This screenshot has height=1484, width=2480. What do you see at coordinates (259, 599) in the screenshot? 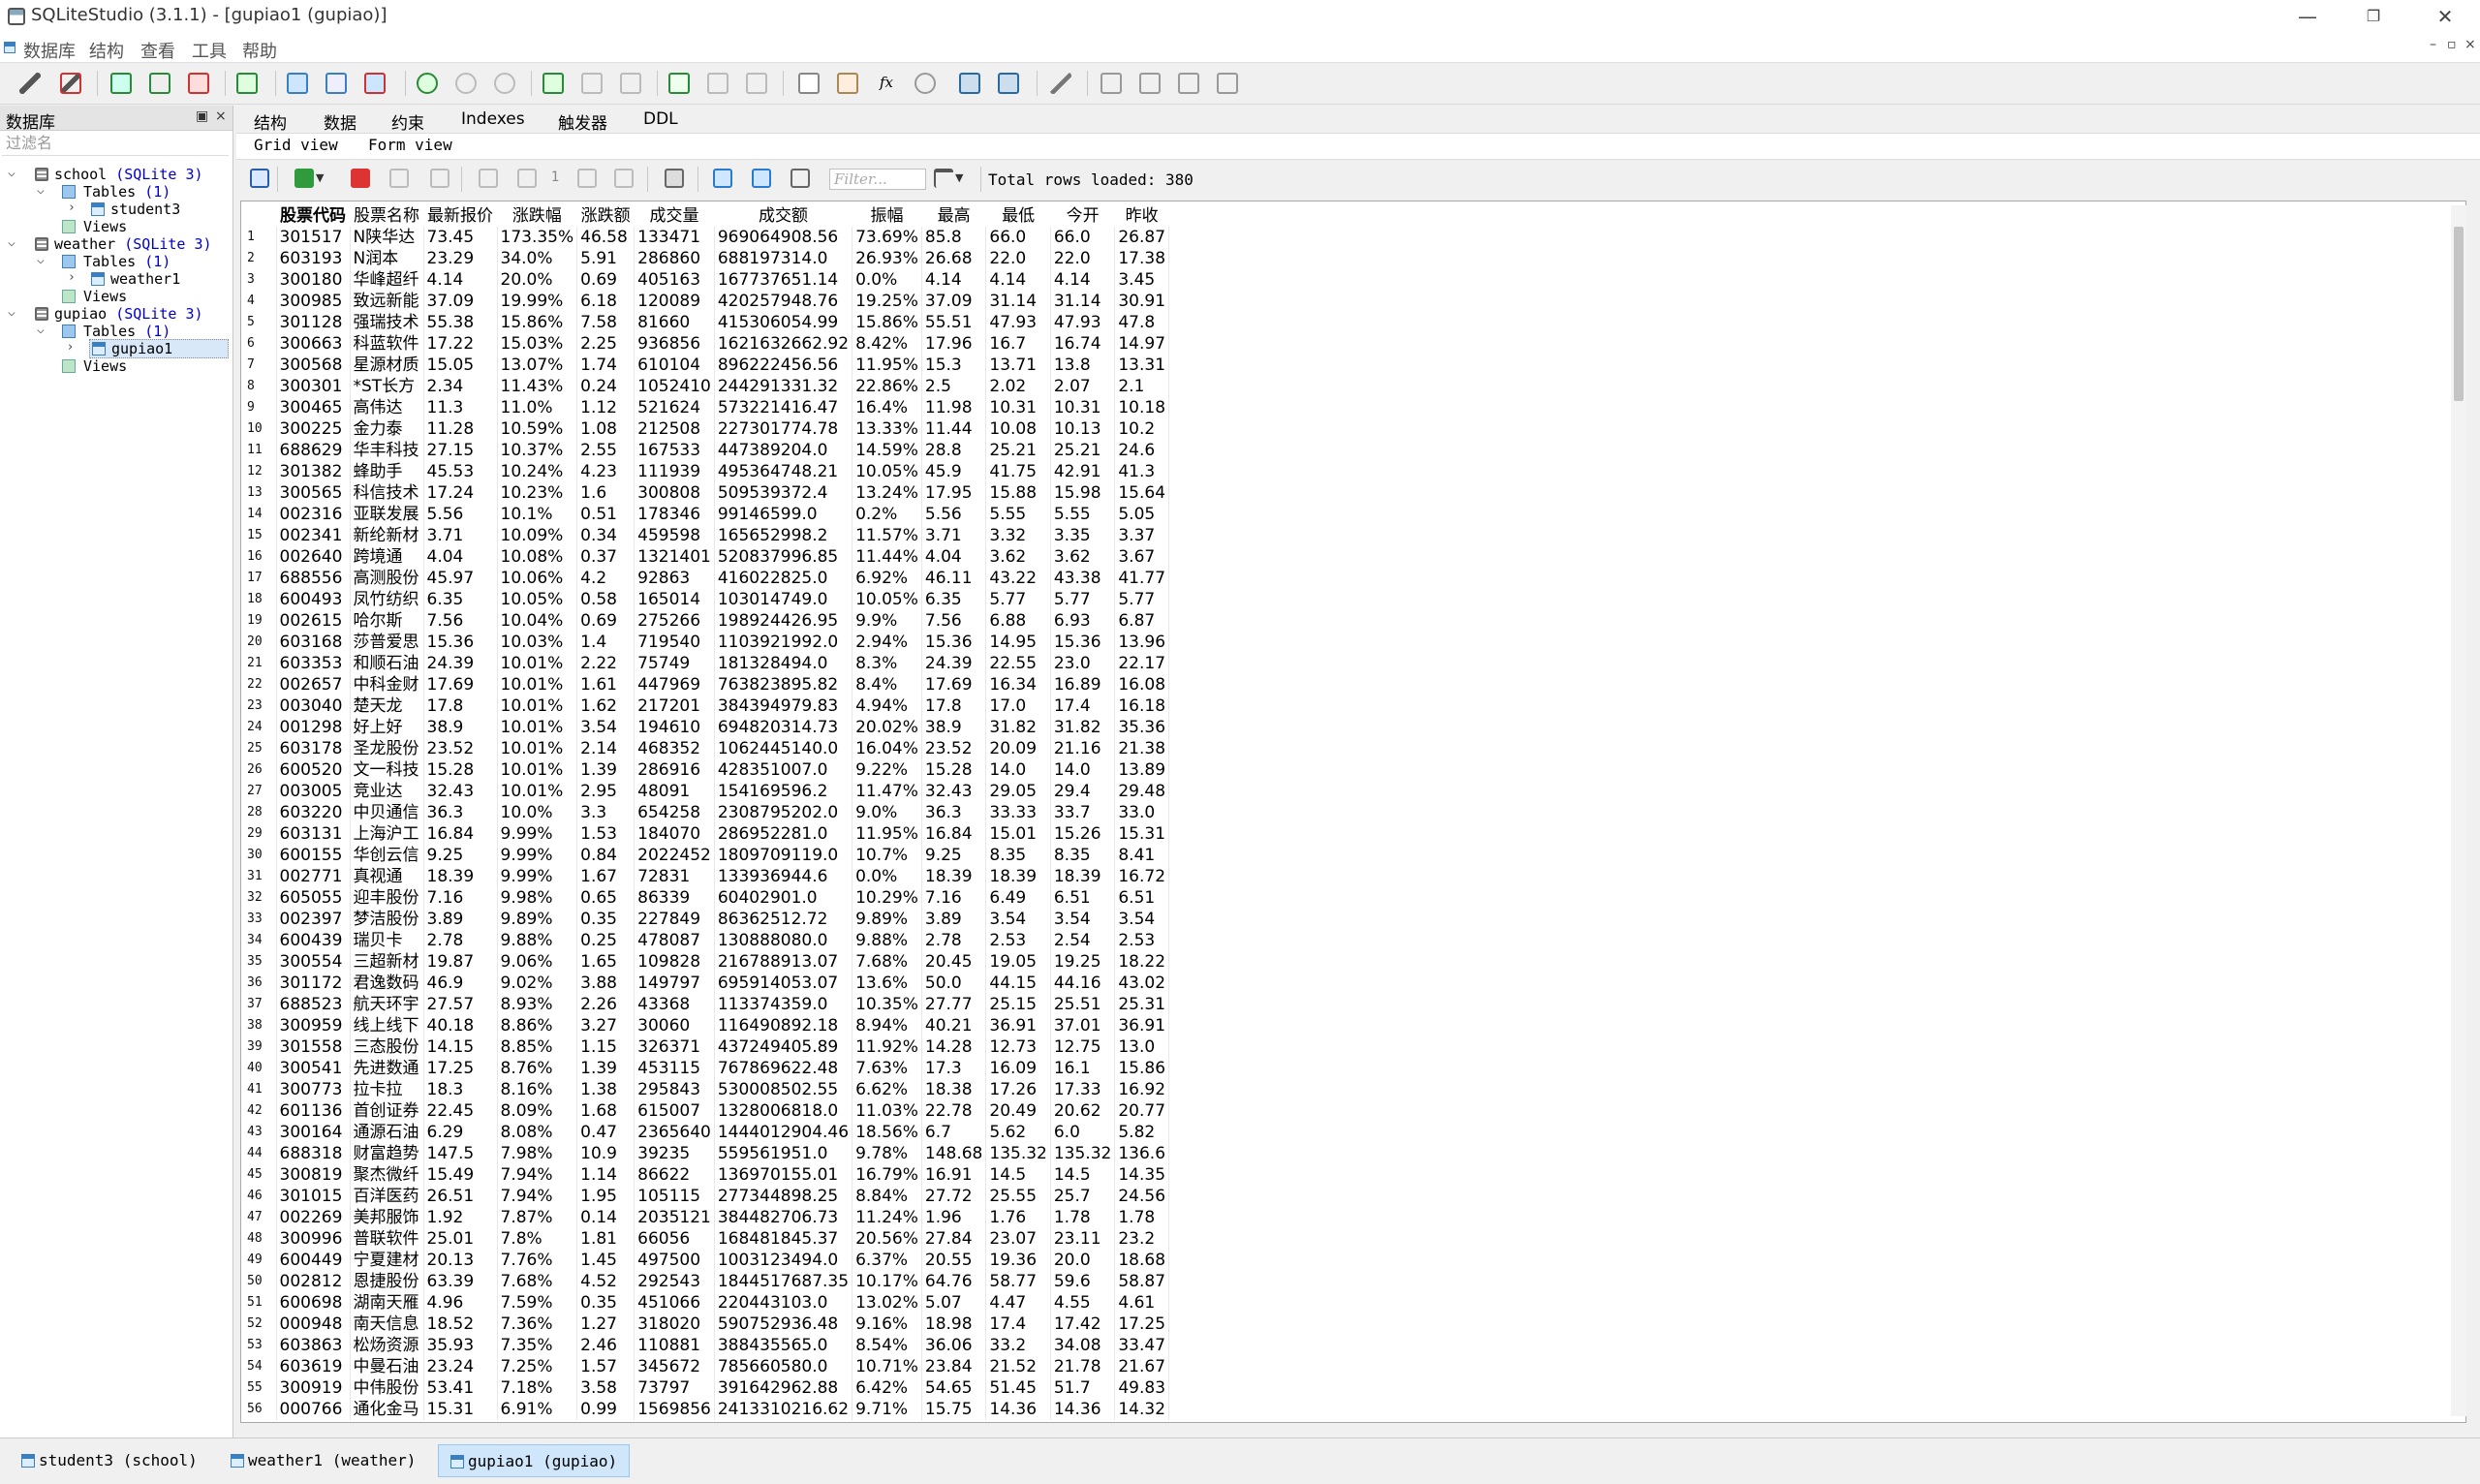
I see `row-number: 18` at bounding box center [259, 599].